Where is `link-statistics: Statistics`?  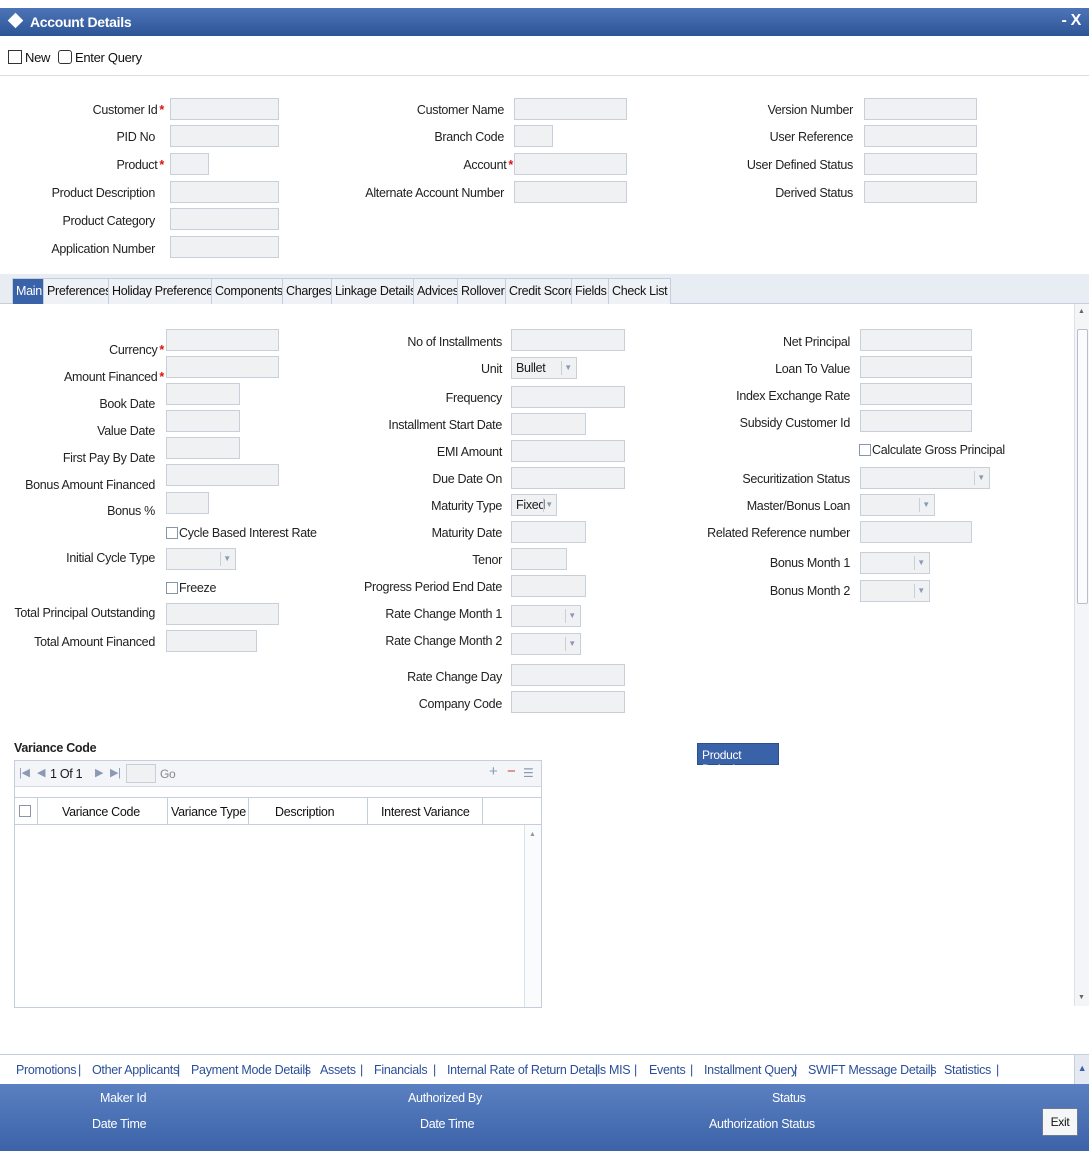
link-statistics: Statistics is located at coordinates (967, 1070).